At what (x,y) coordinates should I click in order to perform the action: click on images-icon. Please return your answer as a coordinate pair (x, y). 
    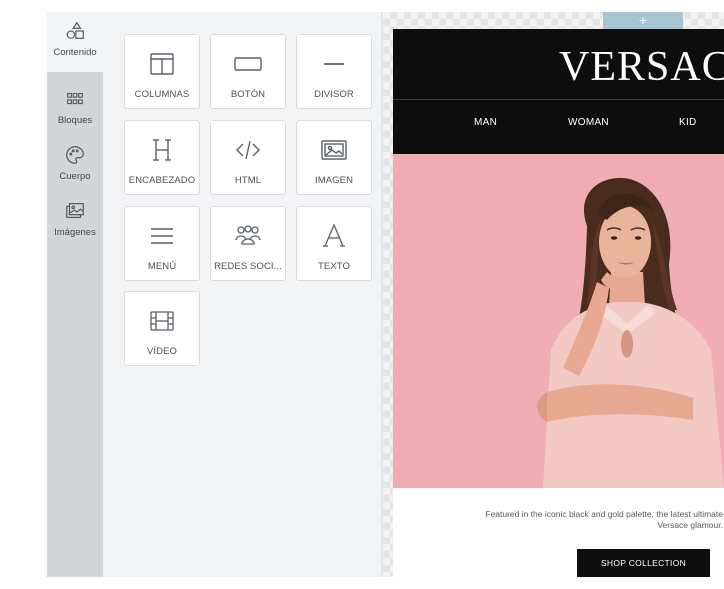
    Looking at the image, I should click on (75, 211).